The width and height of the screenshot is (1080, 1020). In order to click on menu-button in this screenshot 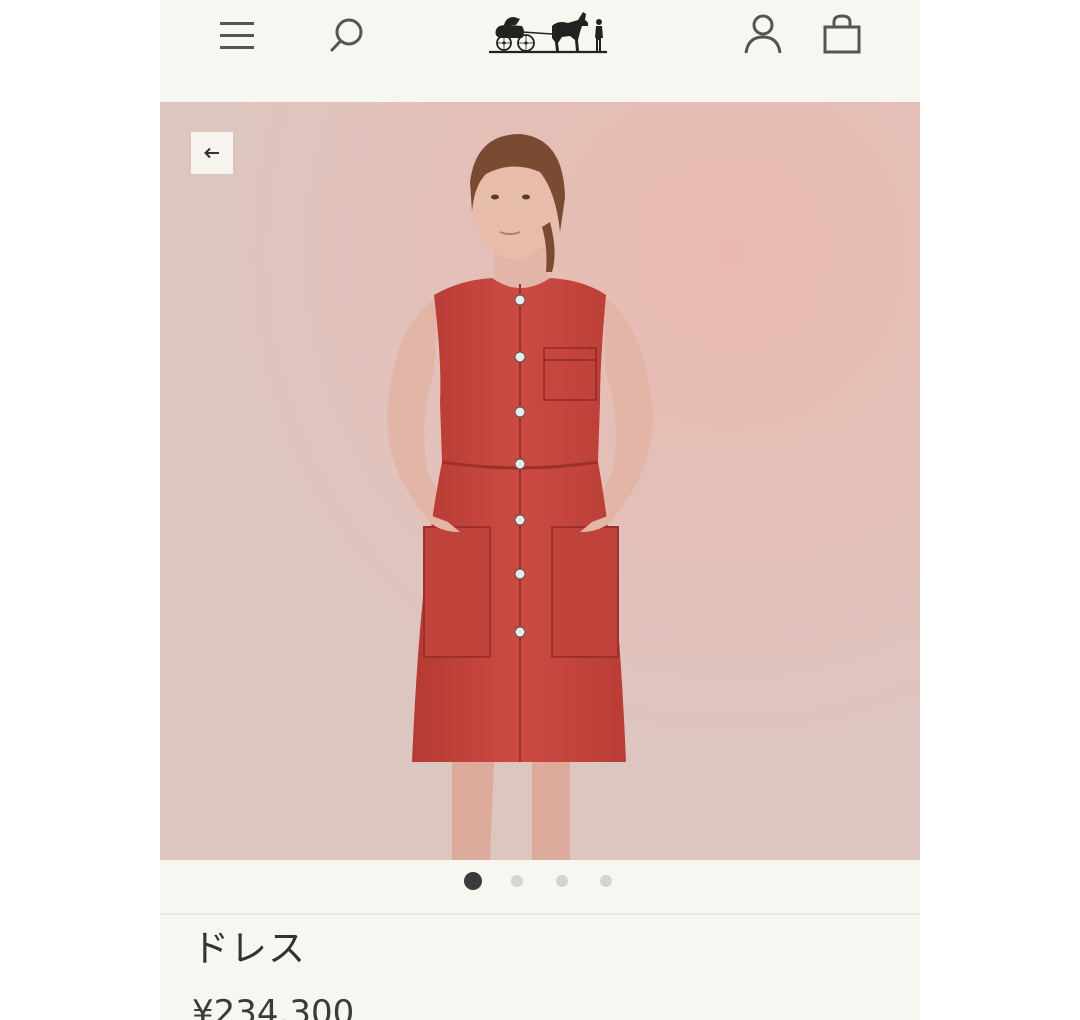, I will do `click(238, 35)`.